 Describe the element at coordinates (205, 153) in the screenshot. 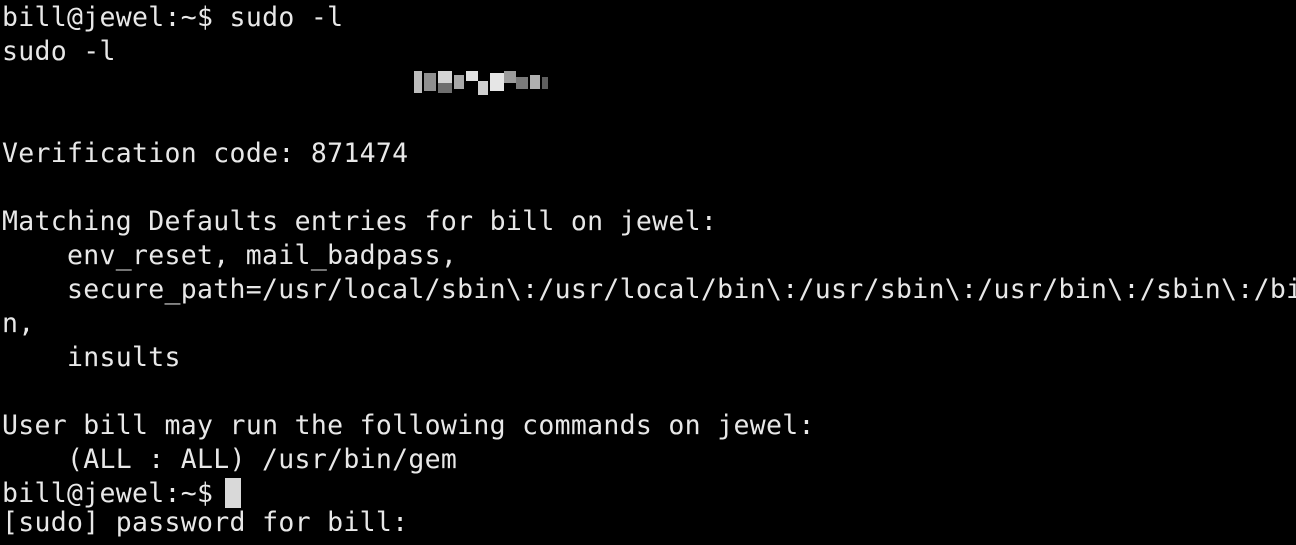

I see `verification-code-line: Verification code: 871474` at that location.